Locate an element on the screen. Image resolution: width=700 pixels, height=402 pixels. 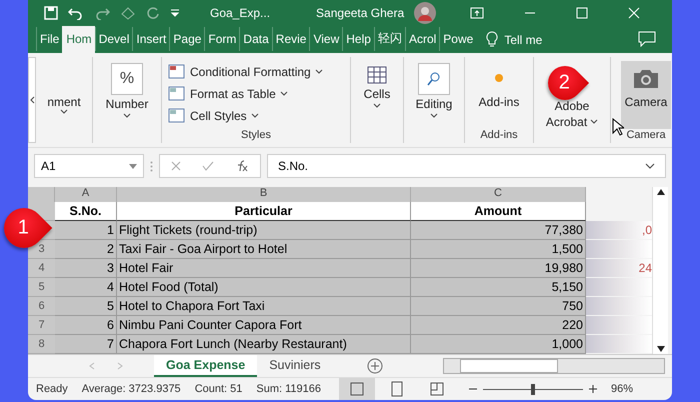
table-cell: 19,980 is located at coordinates (498, 268).